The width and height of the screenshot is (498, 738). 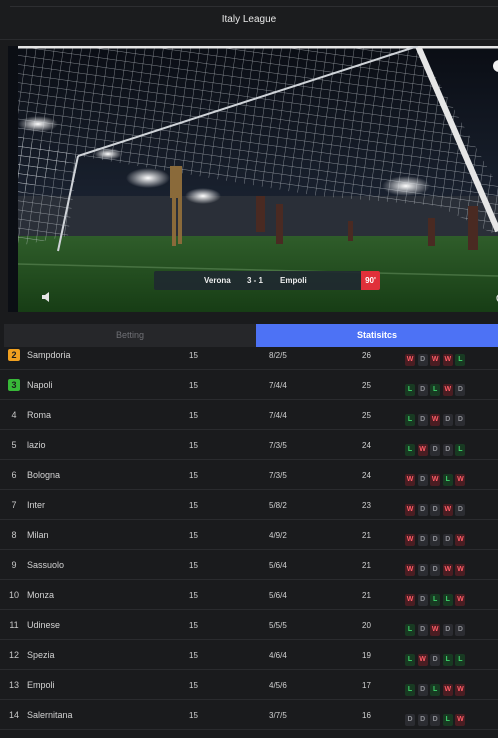 I want to click on standings-row: 2 Sampdoria 15 8/2/5 26 W D W W L, so click(x=249, y=358).